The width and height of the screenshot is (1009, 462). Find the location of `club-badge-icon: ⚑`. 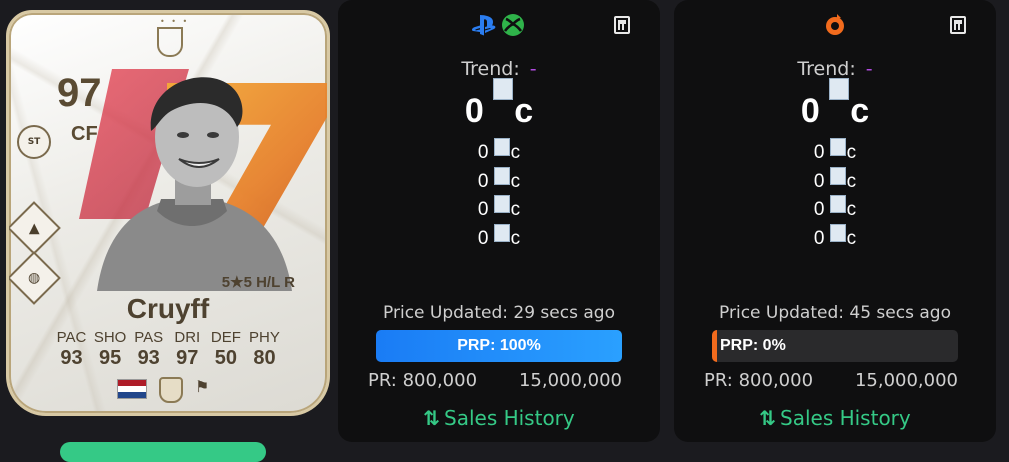

club-badge-icon: ⚑ is located at coordinates (202, 386).